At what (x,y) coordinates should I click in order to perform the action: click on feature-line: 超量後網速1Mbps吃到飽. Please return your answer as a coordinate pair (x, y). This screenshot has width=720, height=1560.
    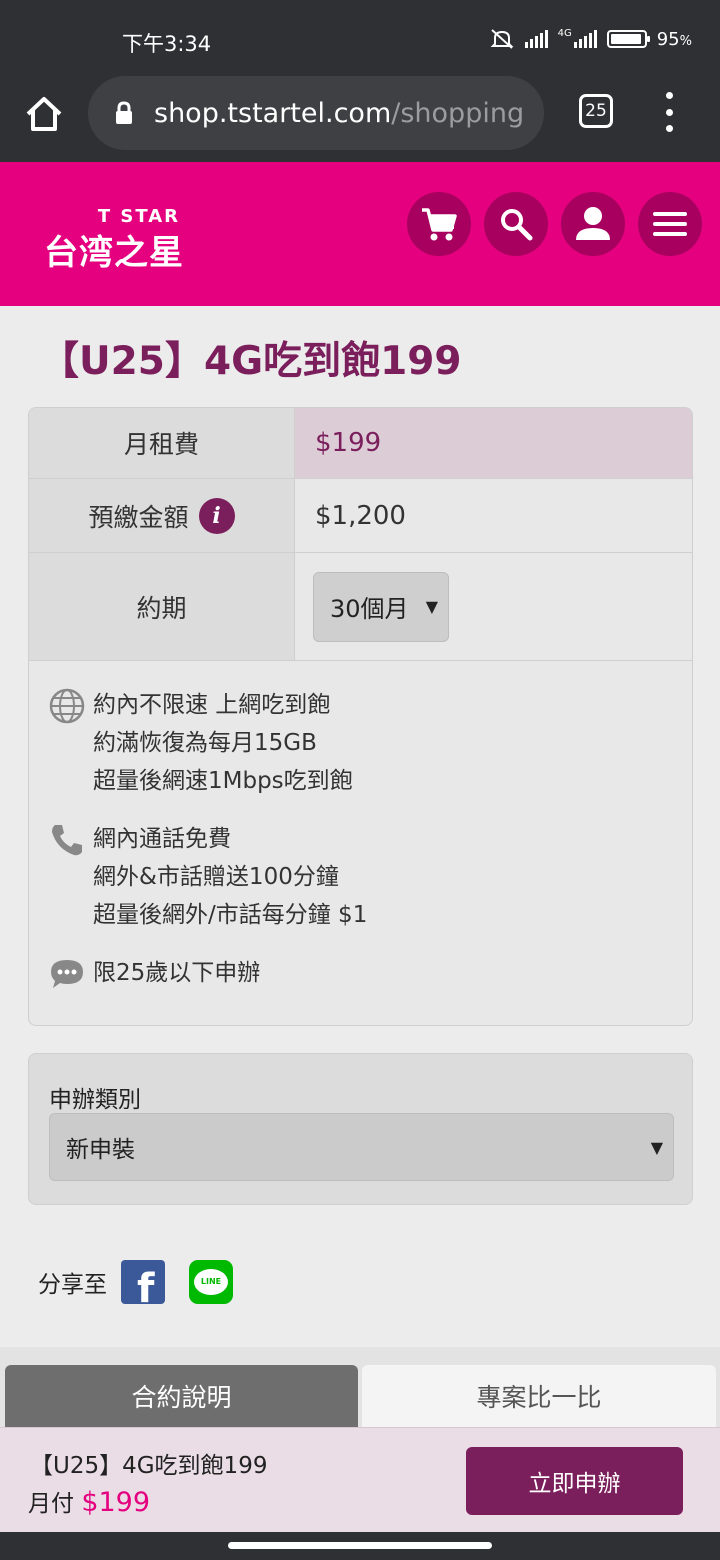
    Looking at the image, I should click on (223, 781).